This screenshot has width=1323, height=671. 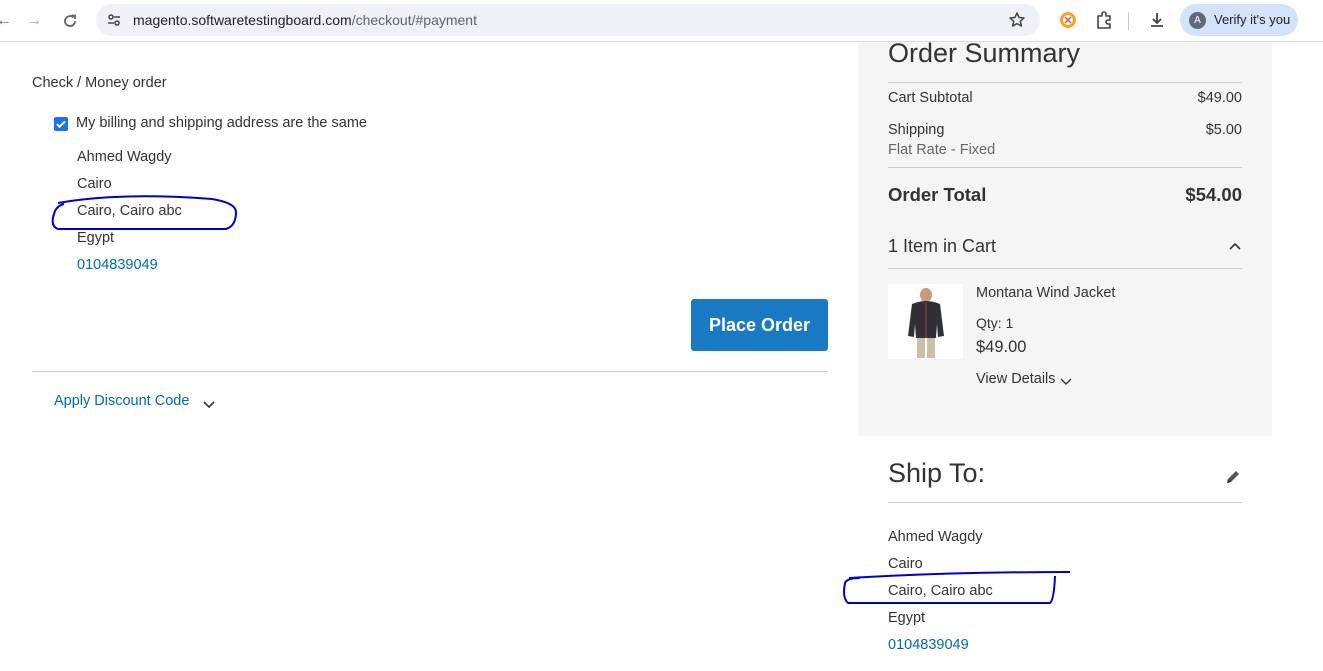 What do you see at coordinates (1213, 194) in the screenshot?
I see `order-total-value: $54.00` at bounding box center [1213, 194].